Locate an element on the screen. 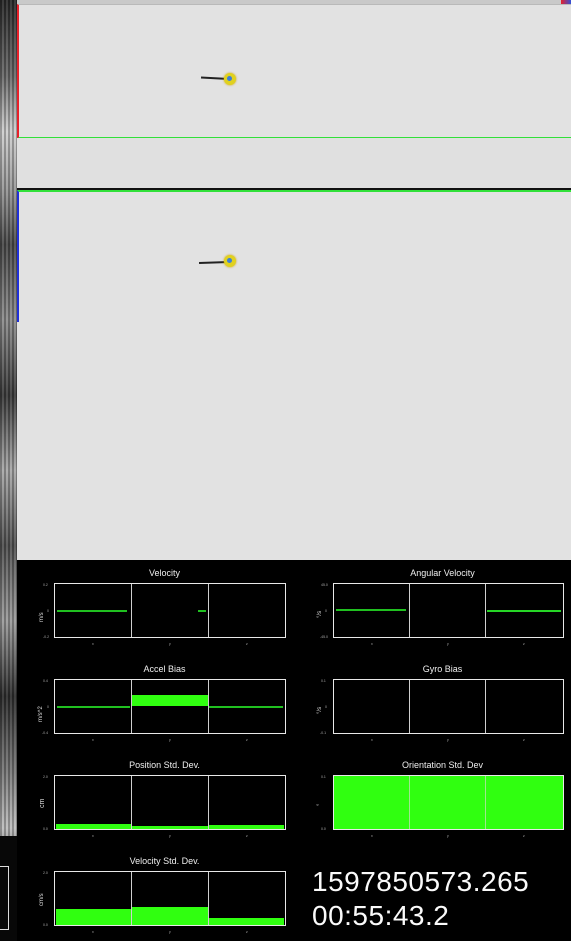 Image resolution: width=571 pixels, height=941 pixels. y-tick: 0.2 is located at coordinates (45, 585).